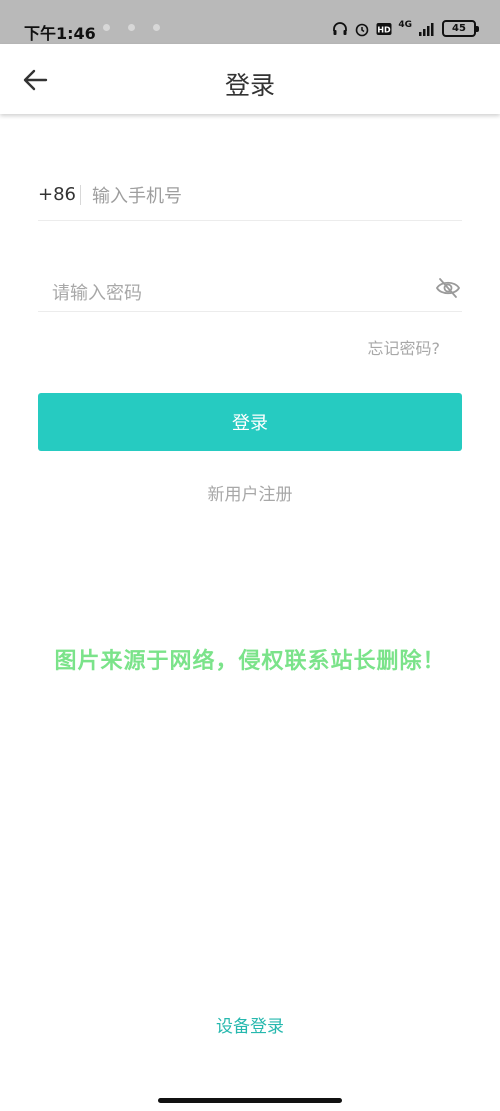  What do you see at coordinates (250, 1024) in the screenshot?
I see `device-login-link: 设备登录` at bounding box center [250, 1024].